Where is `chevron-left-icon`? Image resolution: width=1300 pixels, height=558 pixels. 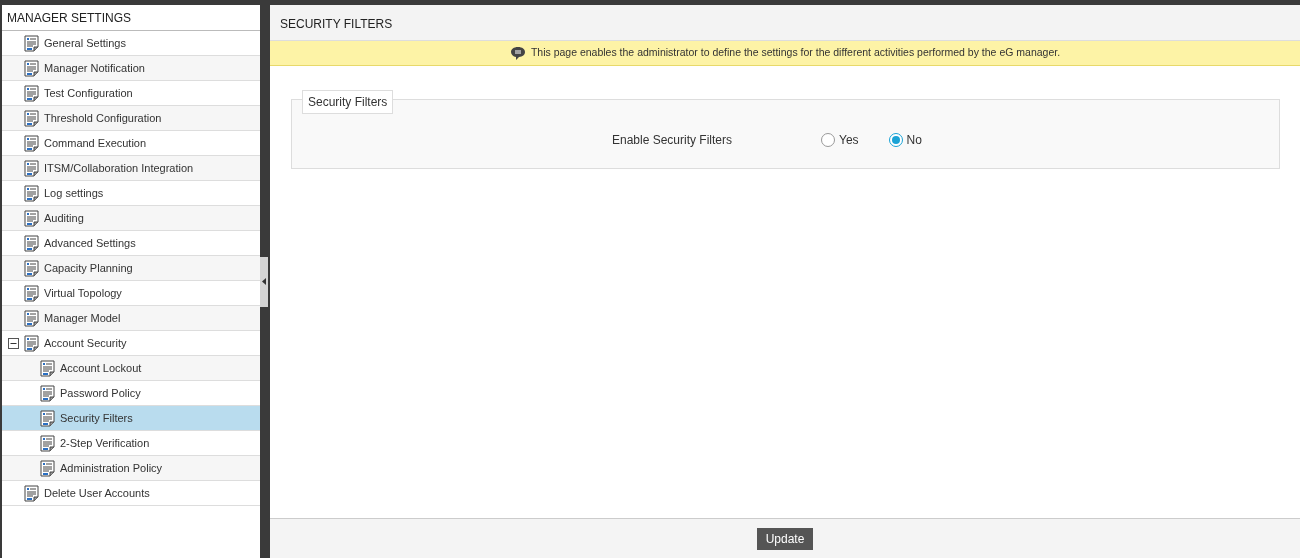 chevron-left-icon is located at coordinates (264, 281).